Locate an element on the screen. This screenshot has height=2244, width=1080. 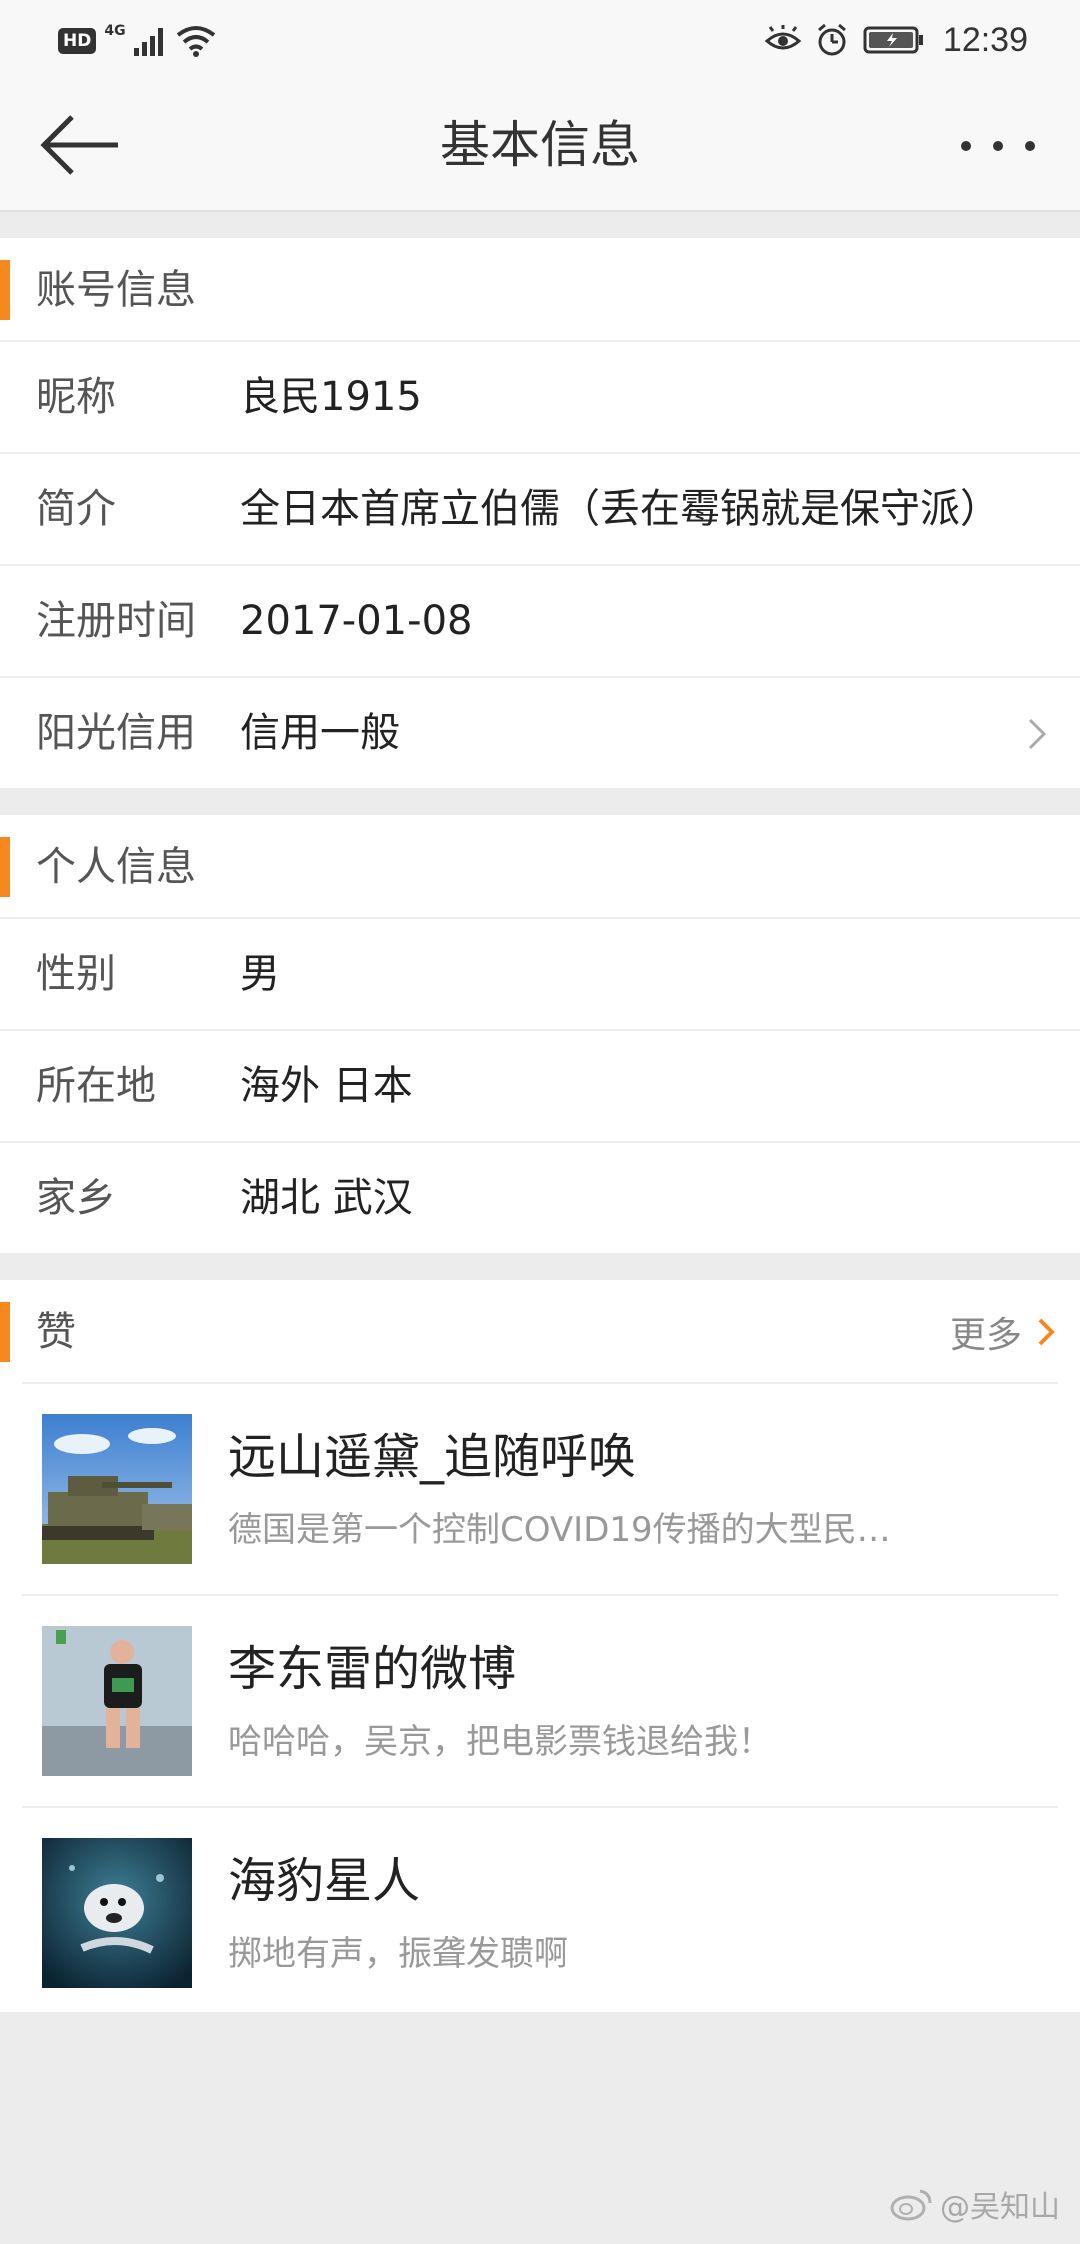
wifi-icon is located at coordinates (195, 41).